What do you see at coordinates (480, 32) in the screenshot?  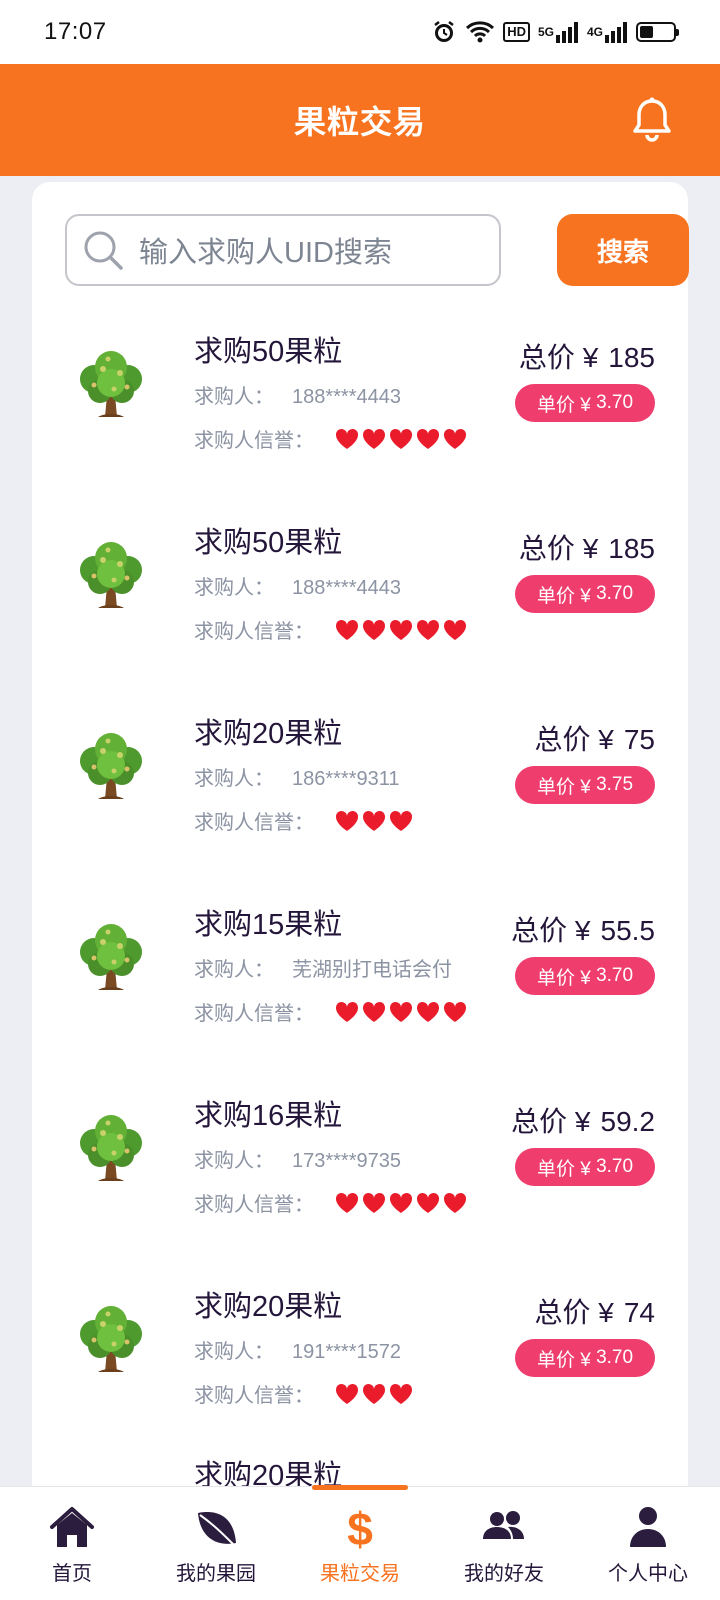 I see `wifi-icon` at bounding box center [480, 32].